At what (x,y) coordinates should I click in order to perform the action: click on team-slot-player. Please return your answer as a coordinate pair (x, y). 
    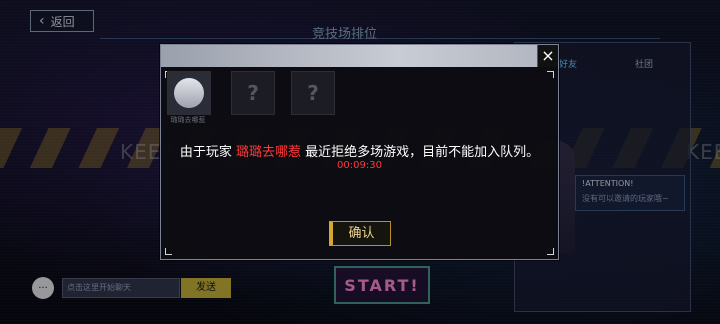
    Looking at the image, I should click on (189, 93).